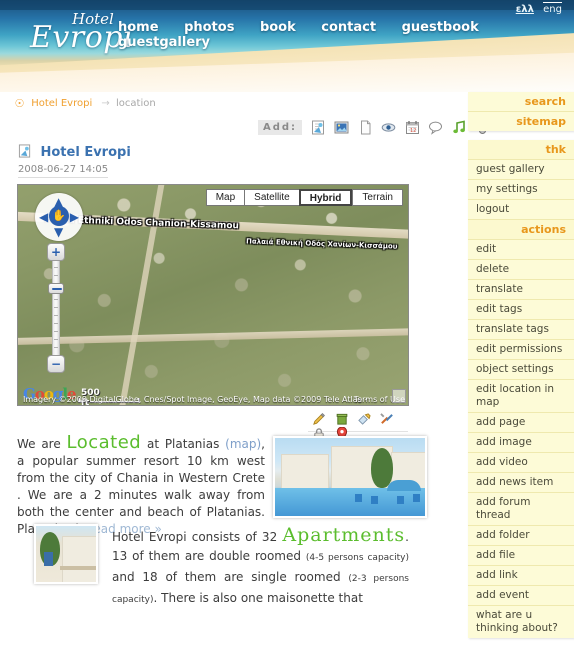 Image resolution: width=574 pixels, height=647 pixels. What do you see at coordinates (521, 250) in the screenshot?
I see `sidebar-action-edit: edit` at bounding box center [521, 250].